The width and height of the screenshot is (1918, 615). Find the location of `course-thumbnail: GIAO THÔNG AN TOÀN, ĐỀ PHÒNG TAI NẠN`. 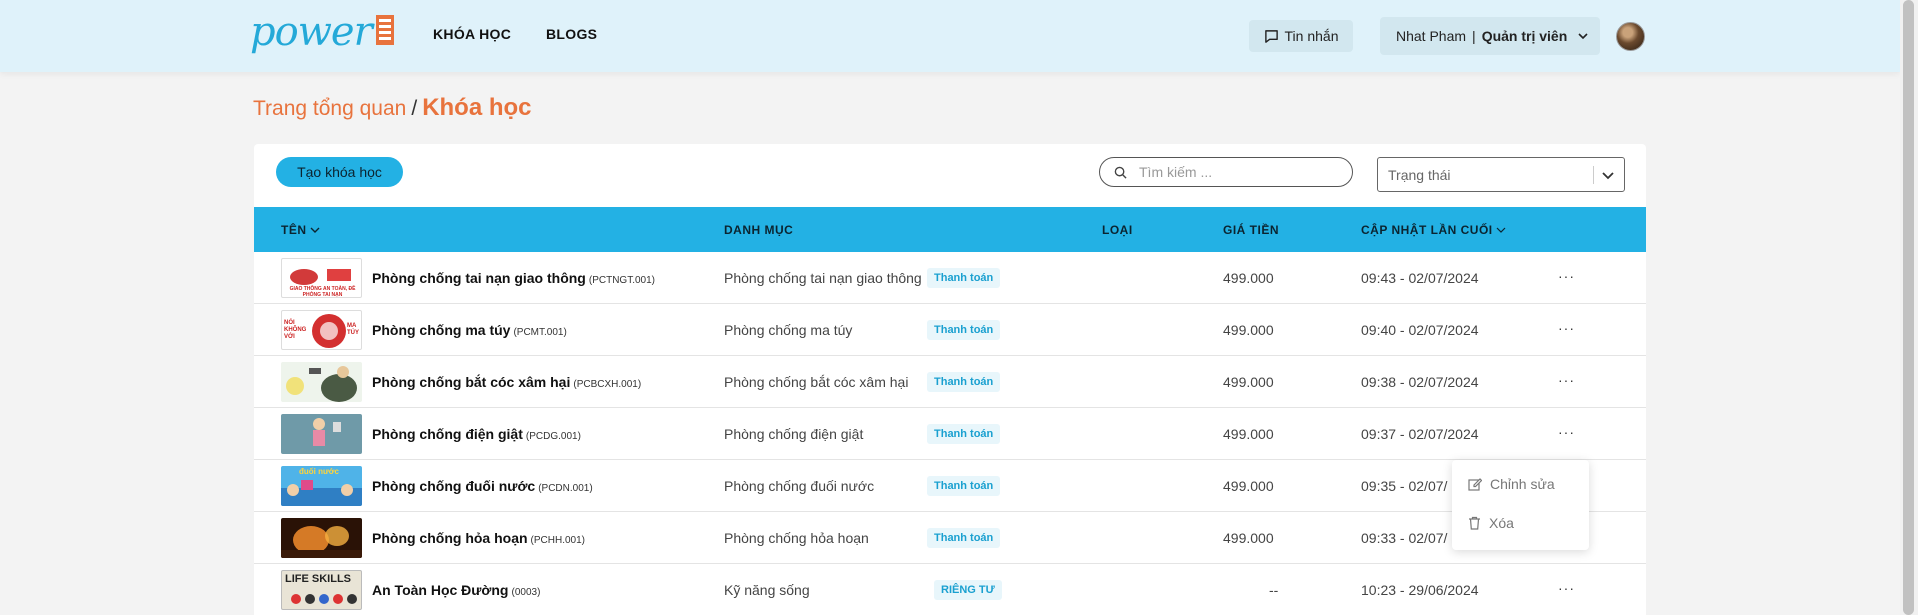

course-thumbnail: GIAO THÔNG AN TOÀN, ĐỀ PHÒNG TAI NẠN is located at coordinates (321, 278).